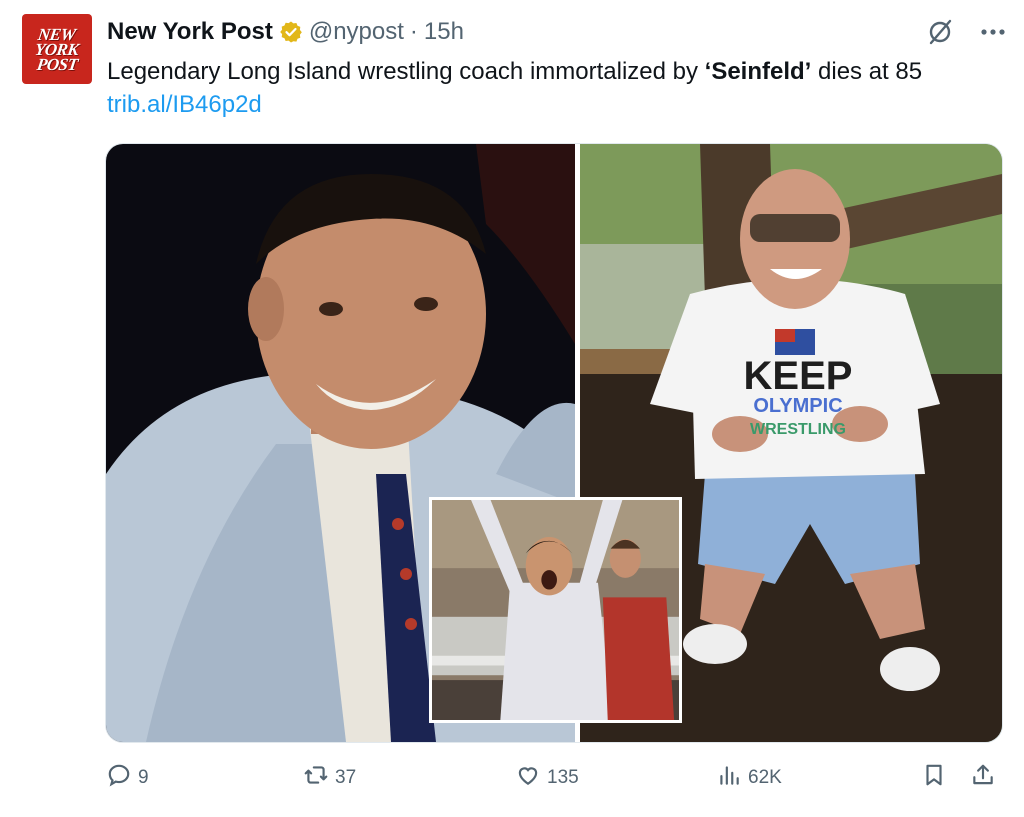  I want to click on more-icon, so click(993, 32).